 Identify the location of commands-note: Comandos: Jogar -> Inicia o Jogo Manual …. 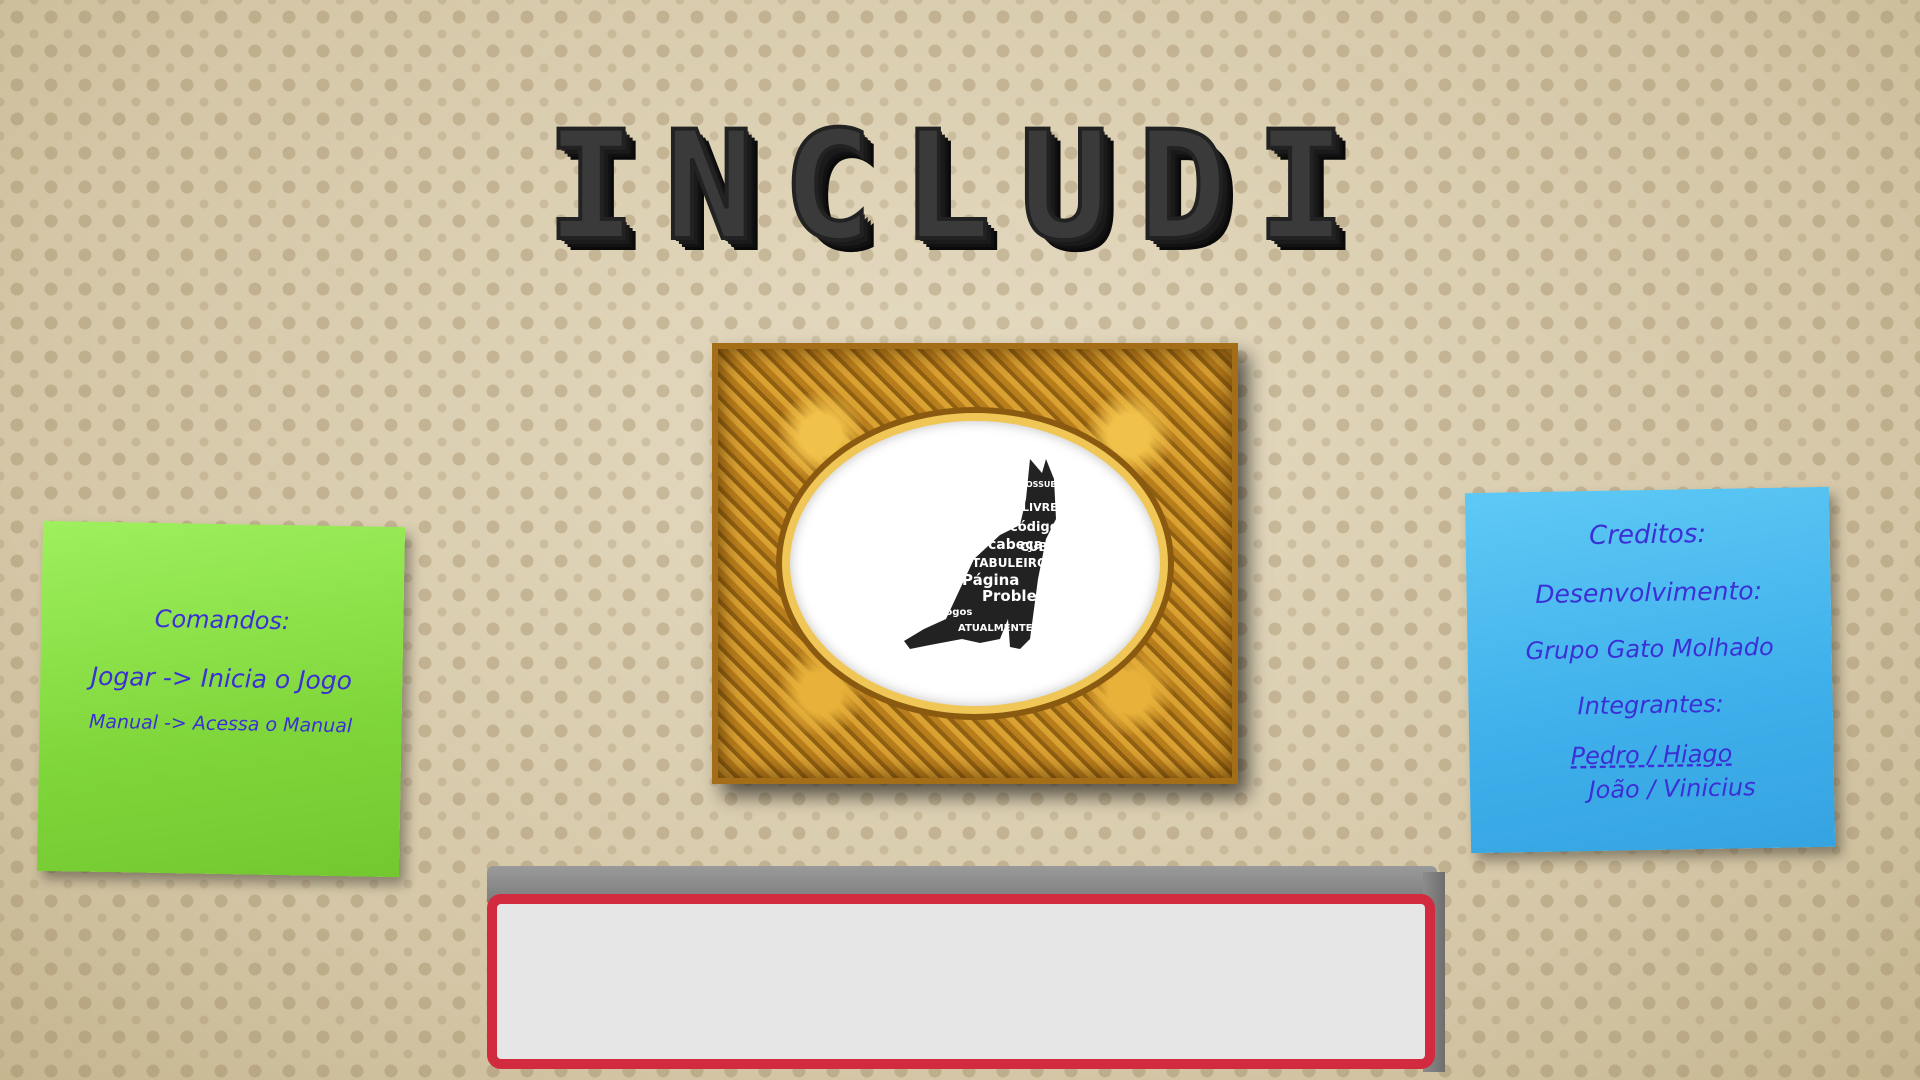
(221, 699).